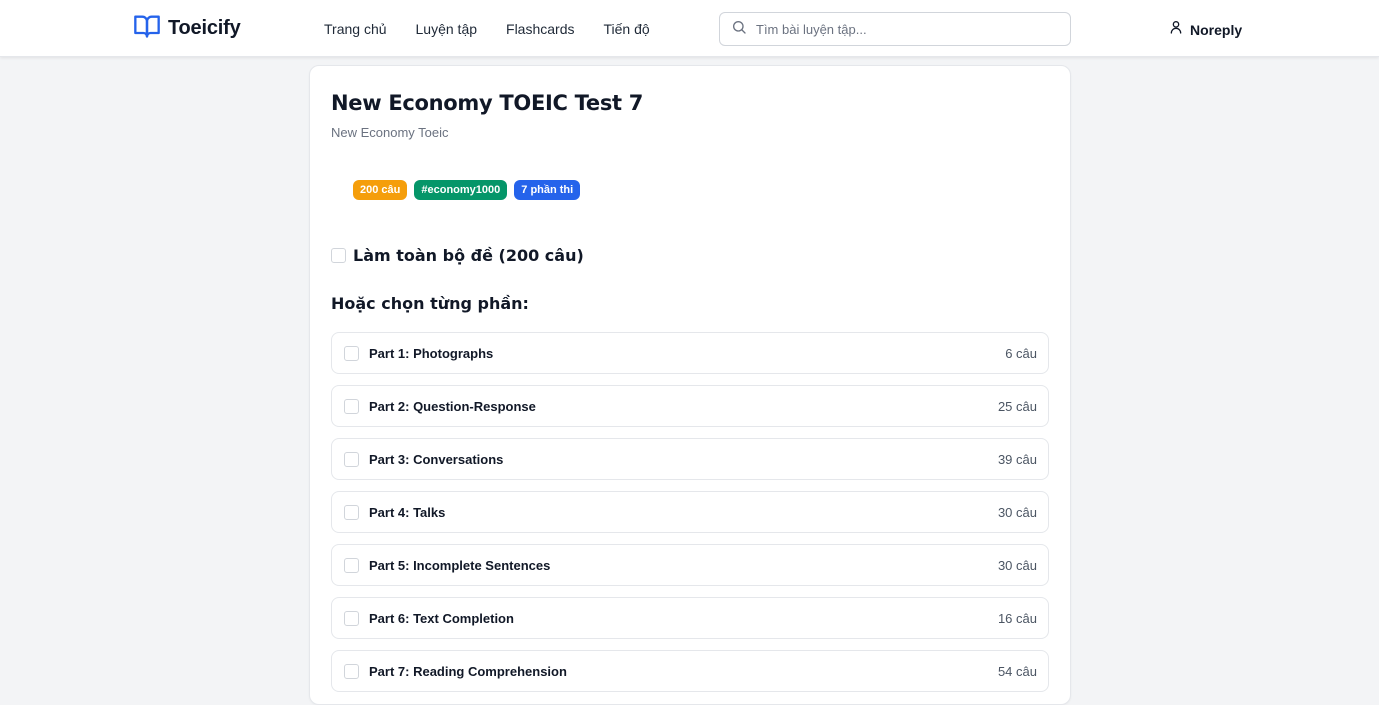  I want to click on nav-practice: Luyện tập, so click(447, 29).